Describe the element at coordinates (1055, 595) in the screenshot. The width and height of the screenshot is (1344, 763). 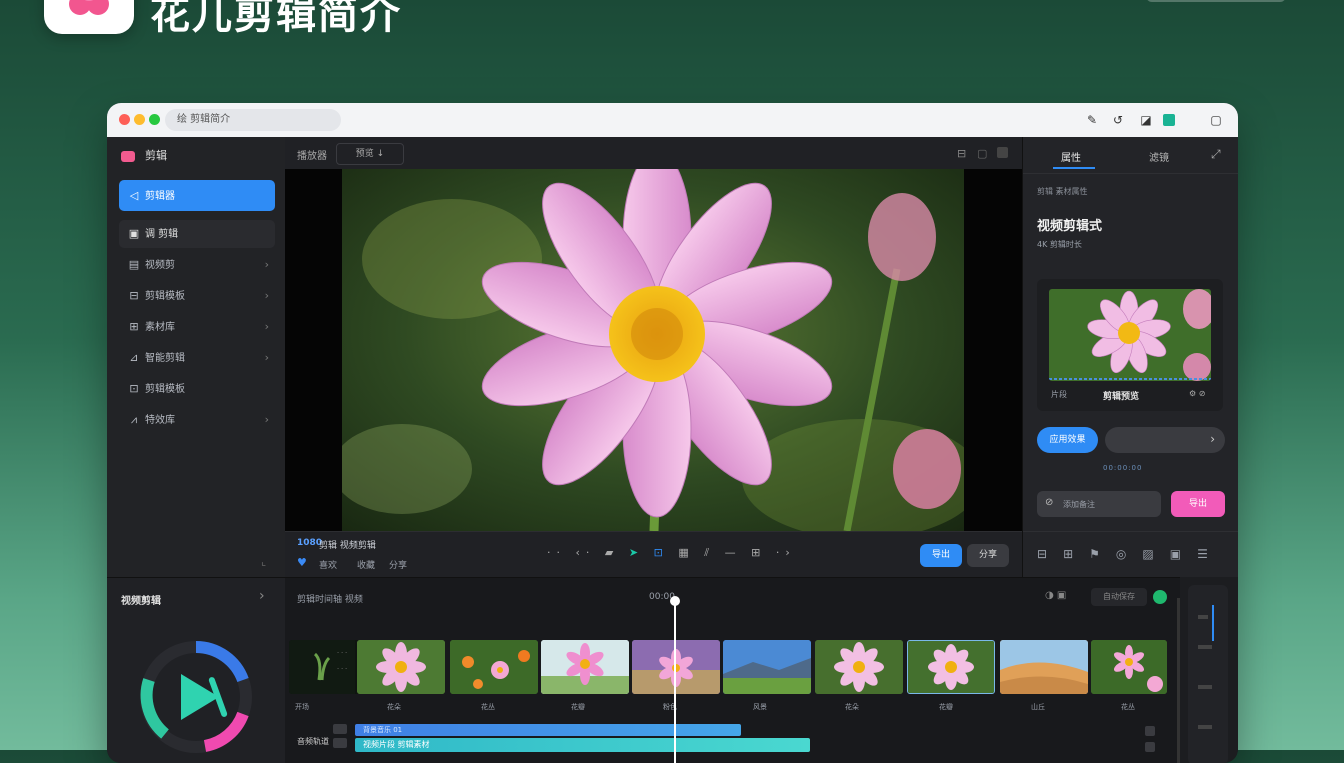
I see `camera-icon: ◑ ▣` at that location.